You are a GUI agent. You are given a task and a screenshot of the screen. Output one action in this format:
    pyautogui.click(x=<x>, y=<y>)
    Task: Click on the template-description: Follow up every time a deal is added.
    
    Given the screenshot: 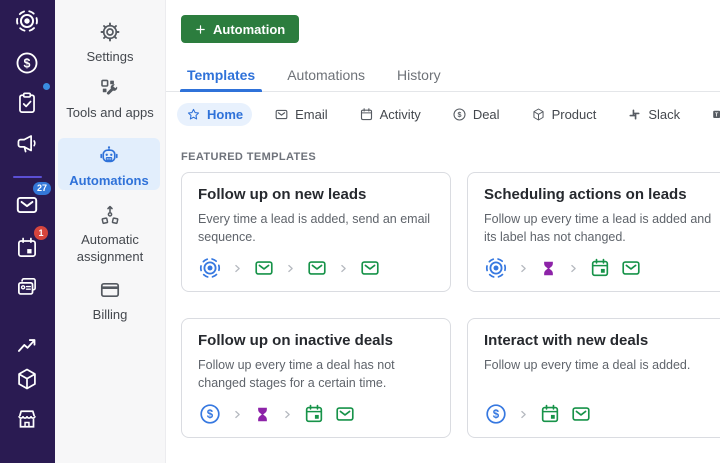 What is the action you would take?
    pyautogui.click(x=587, y=365)
    